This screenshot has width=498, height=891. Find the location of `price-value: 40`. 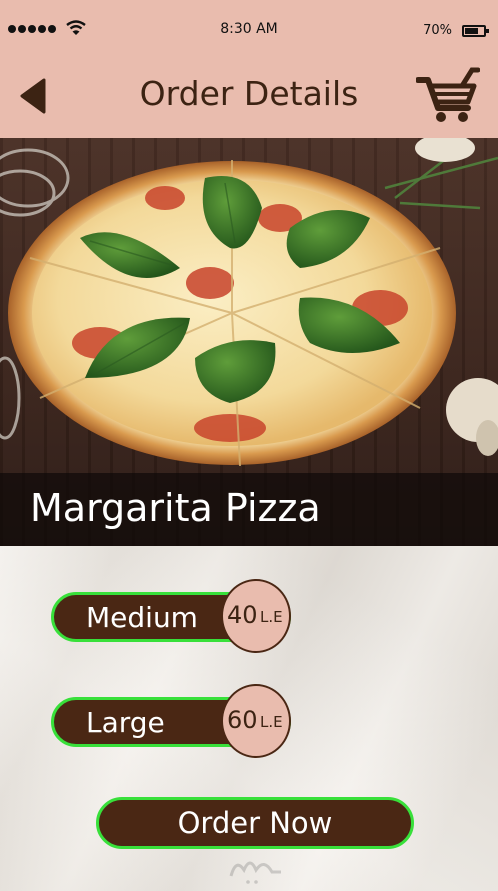

price-value: 40 is located at coordinates (242, 615).